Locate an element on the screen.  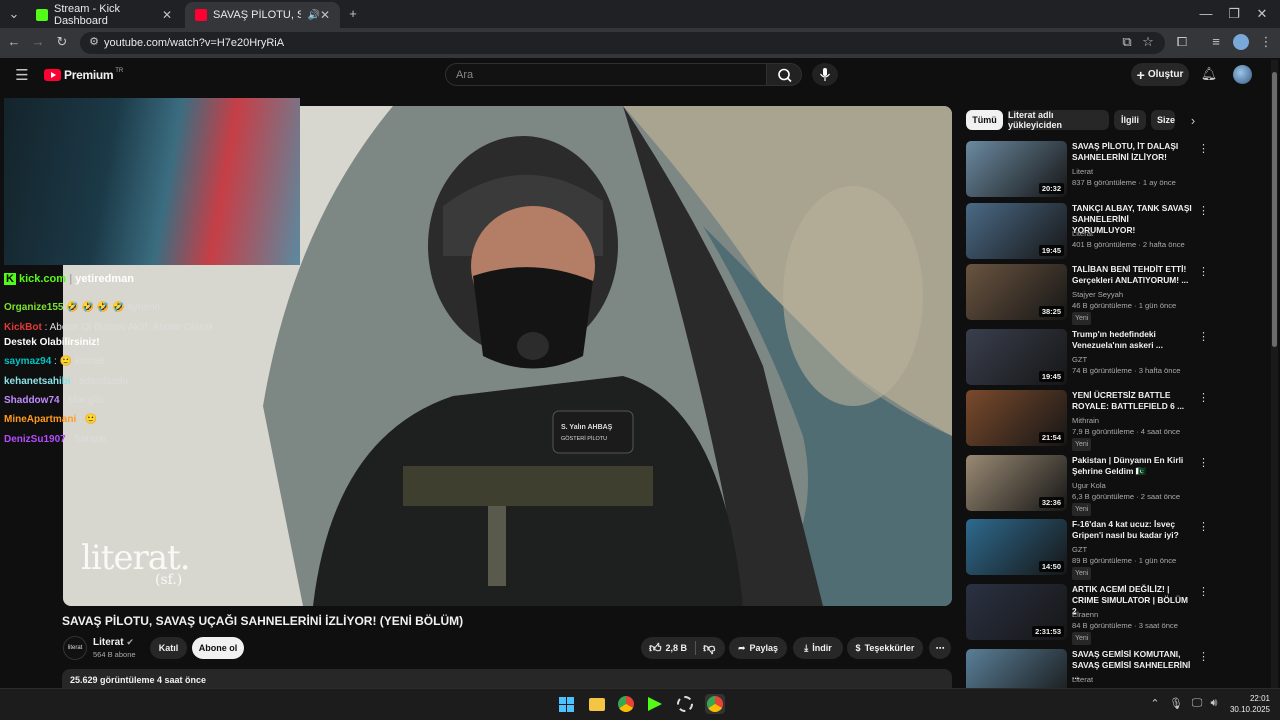
like-icon: 👍︎ is located at coordinates (655, 648).